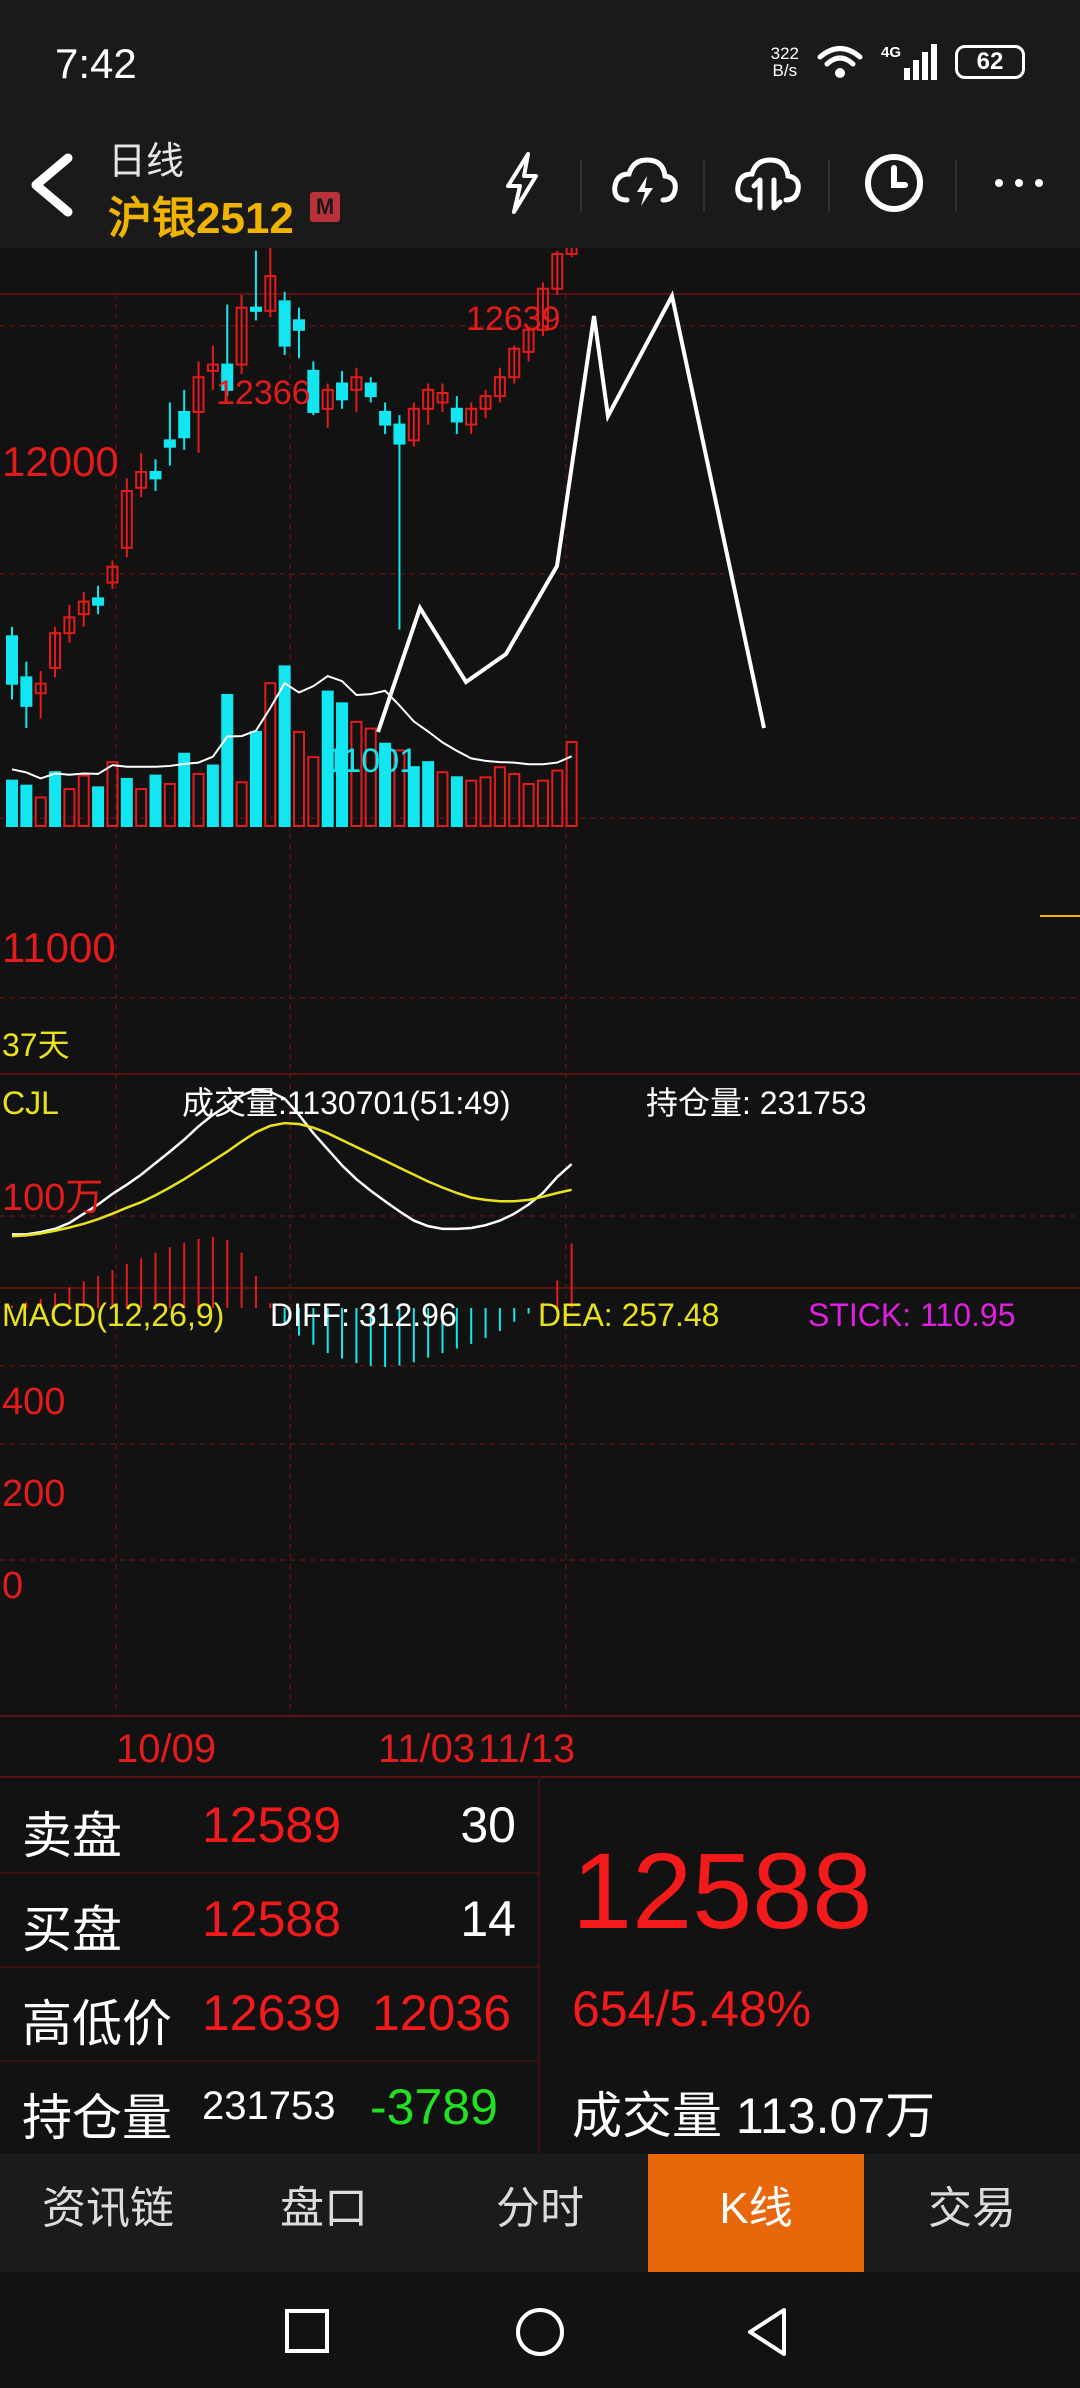 The image size is (1080, 2388). What do you see at coordinates (442, 2013) in the screenshot?
I see `low-price: 12036` at bounding box center [442, 2013].